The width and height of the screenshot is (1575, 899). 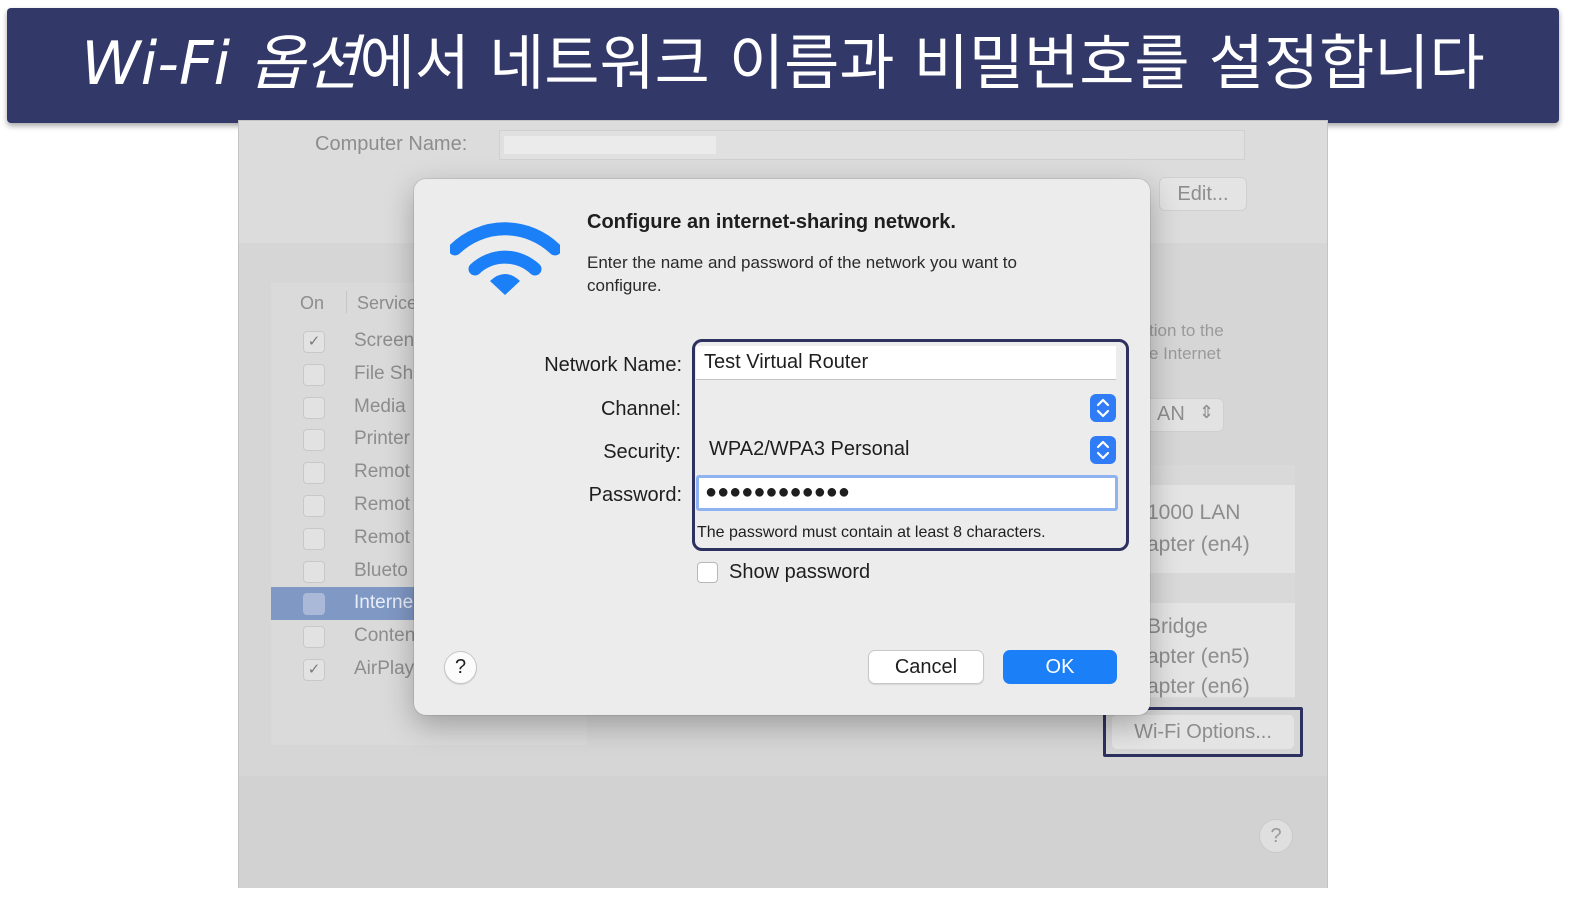 I want to click on banner-title-text: 에서 네트워크 이름과 비밀번호를 설정합니다, so click(x=922, y=64).